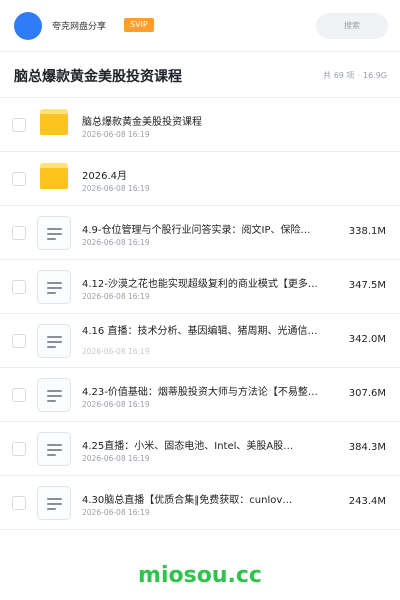 The height and width of the screenshot is (600, 400). Describe the element at coordinates (367, 231) in the screenshot. I see `item-size: 338.1M` at that location.